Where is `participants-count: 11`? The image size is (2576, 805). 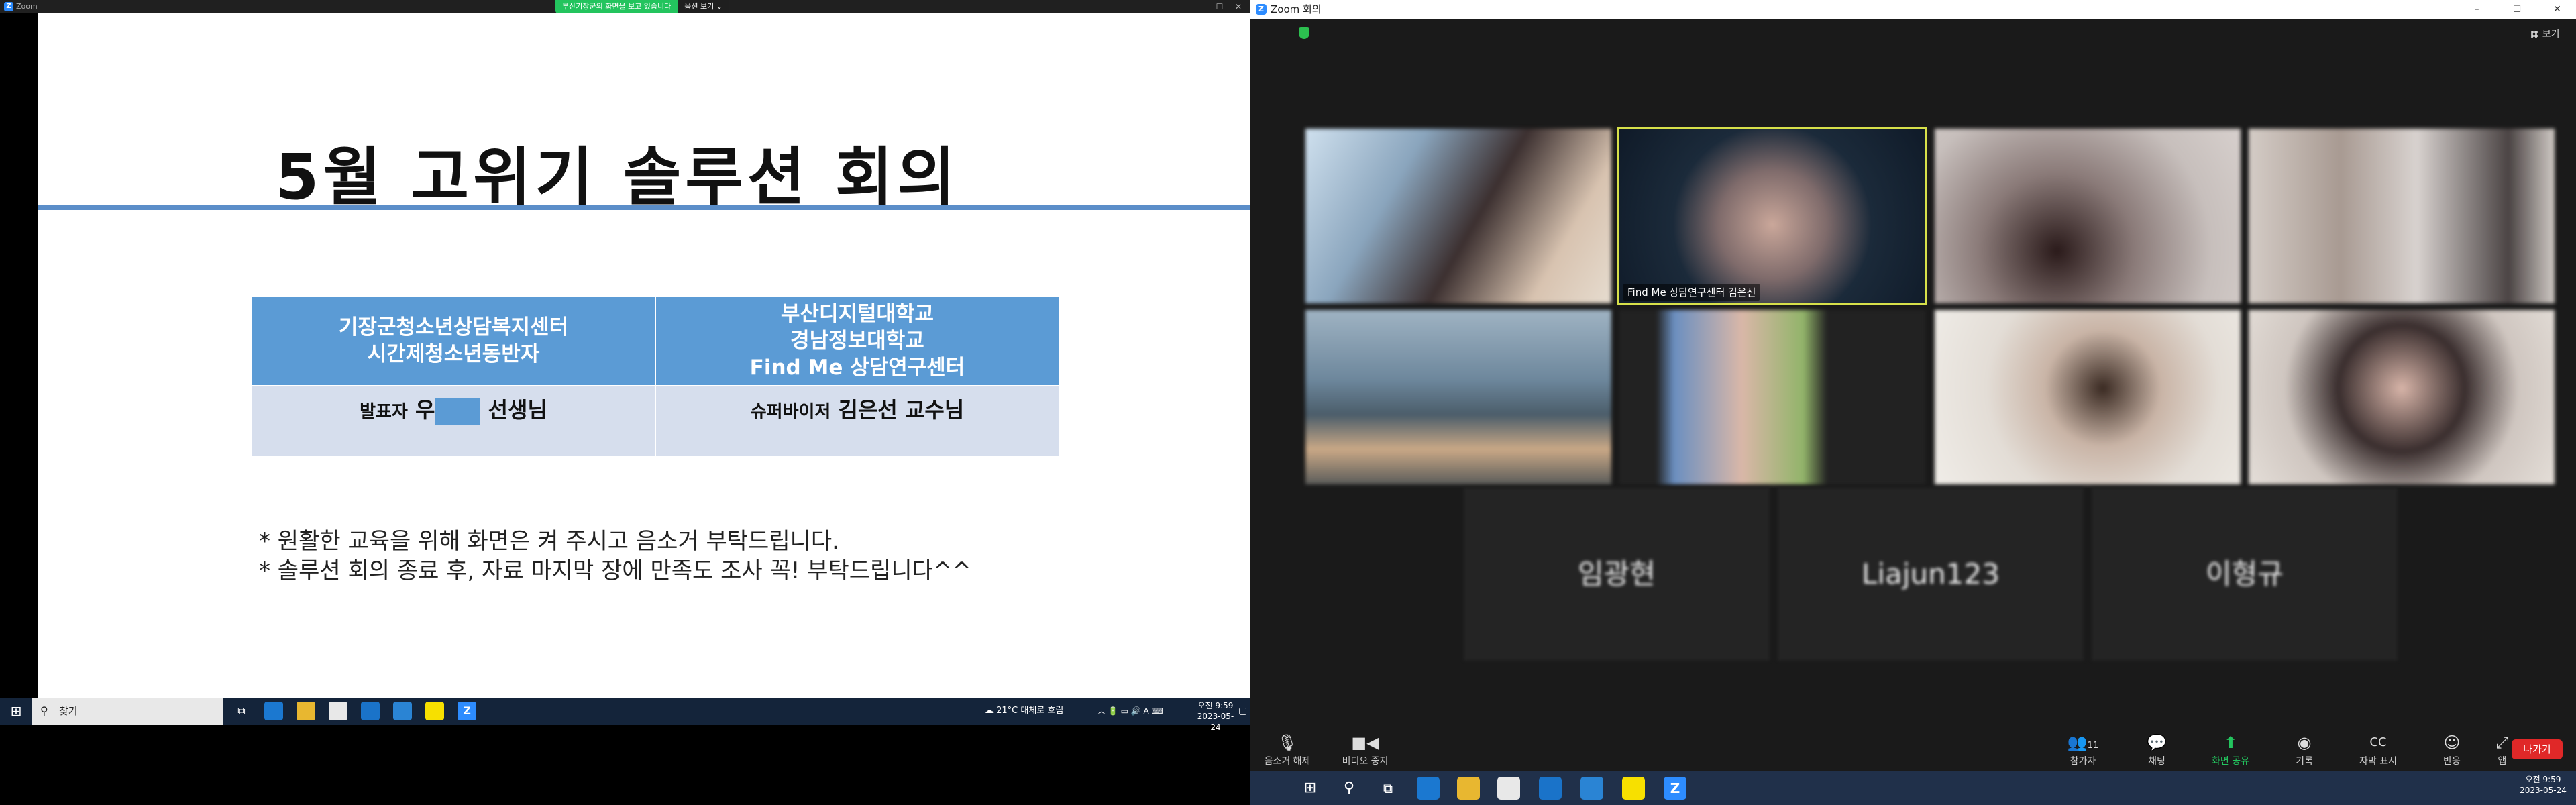
participants-count: 11 is located at coordinates (2093, 746).